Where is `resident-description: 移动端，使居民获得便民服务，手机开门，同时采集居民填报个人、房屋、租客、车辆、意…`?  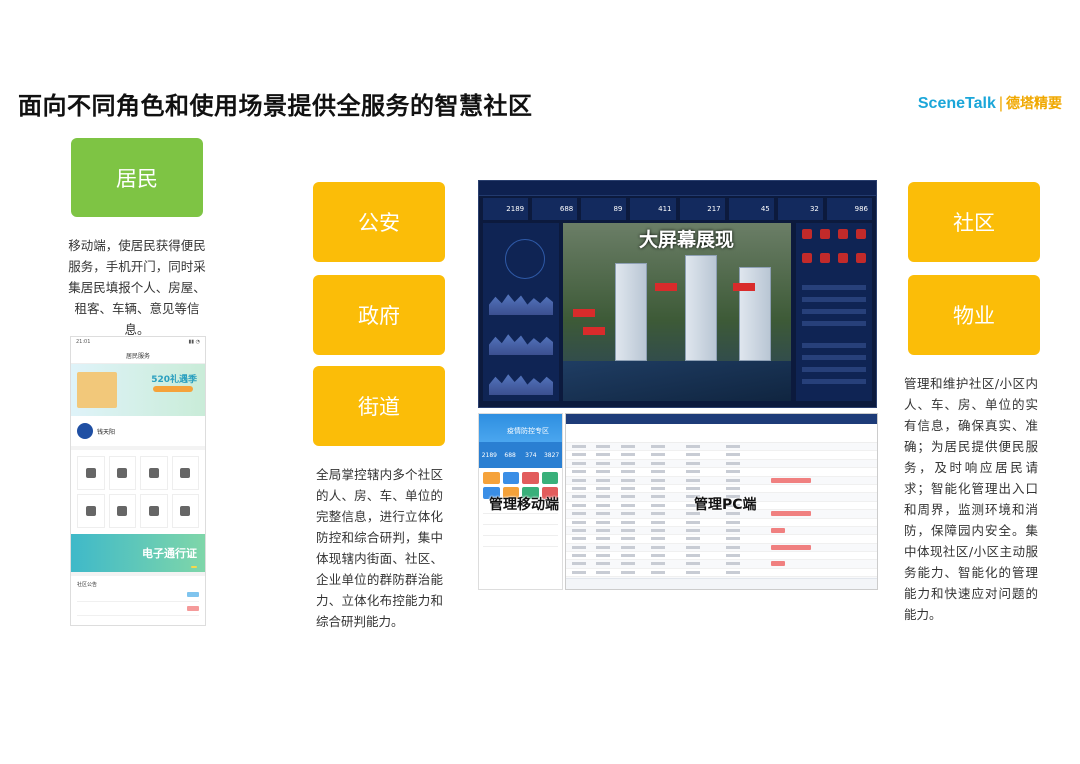 resident-description: 移动端，使居民获得便民服务，手机开门，同时采集居民填报个人、房屋、租客、车辆、意… is located at coordinates (137, 287).